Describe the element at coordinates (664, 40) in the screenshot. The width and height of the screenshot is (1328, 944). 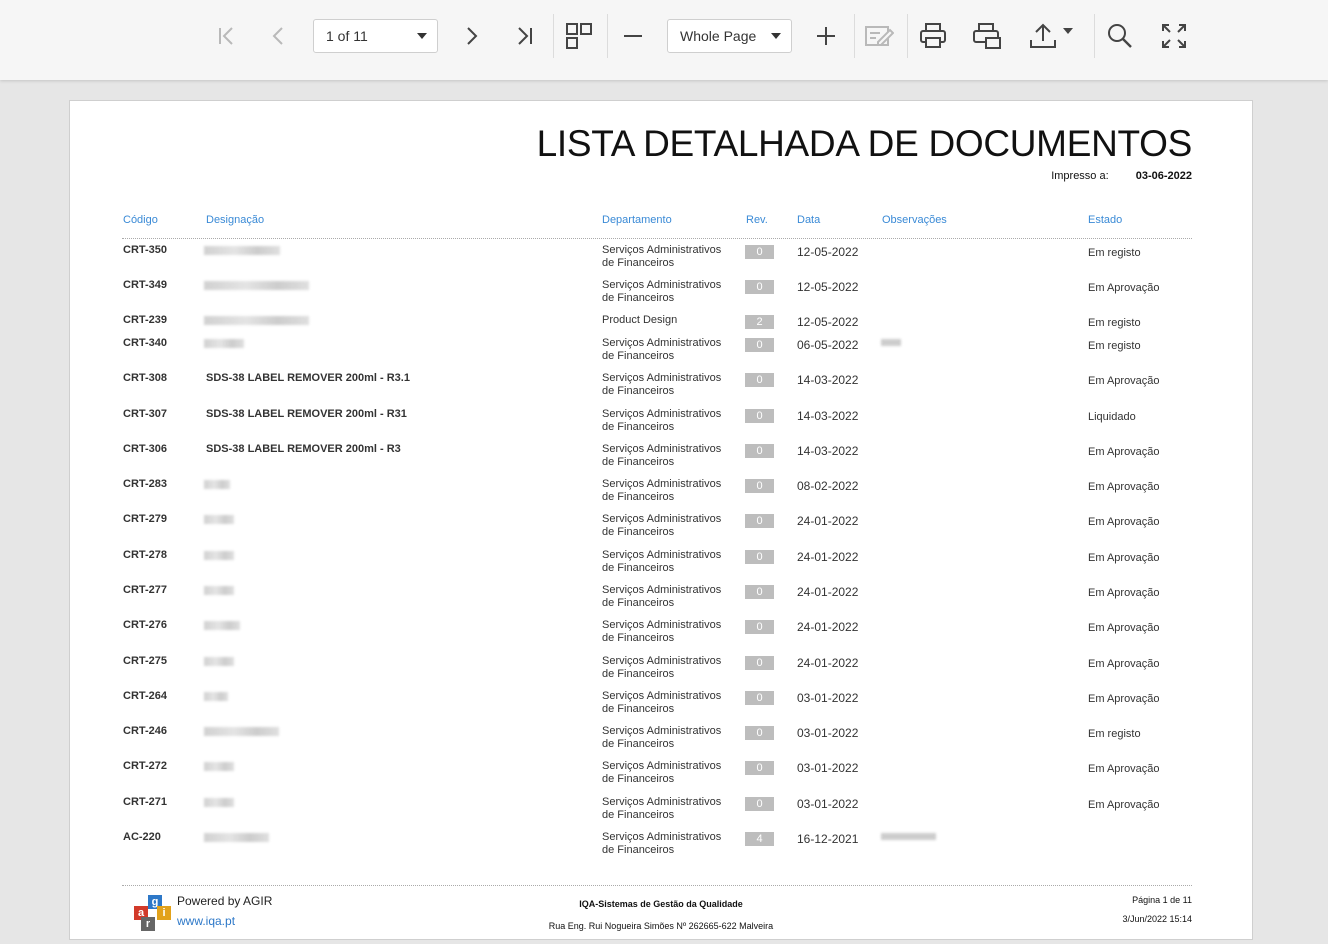
I see `viewer-toolbar: 1 of 11 Whole Page` at that location.